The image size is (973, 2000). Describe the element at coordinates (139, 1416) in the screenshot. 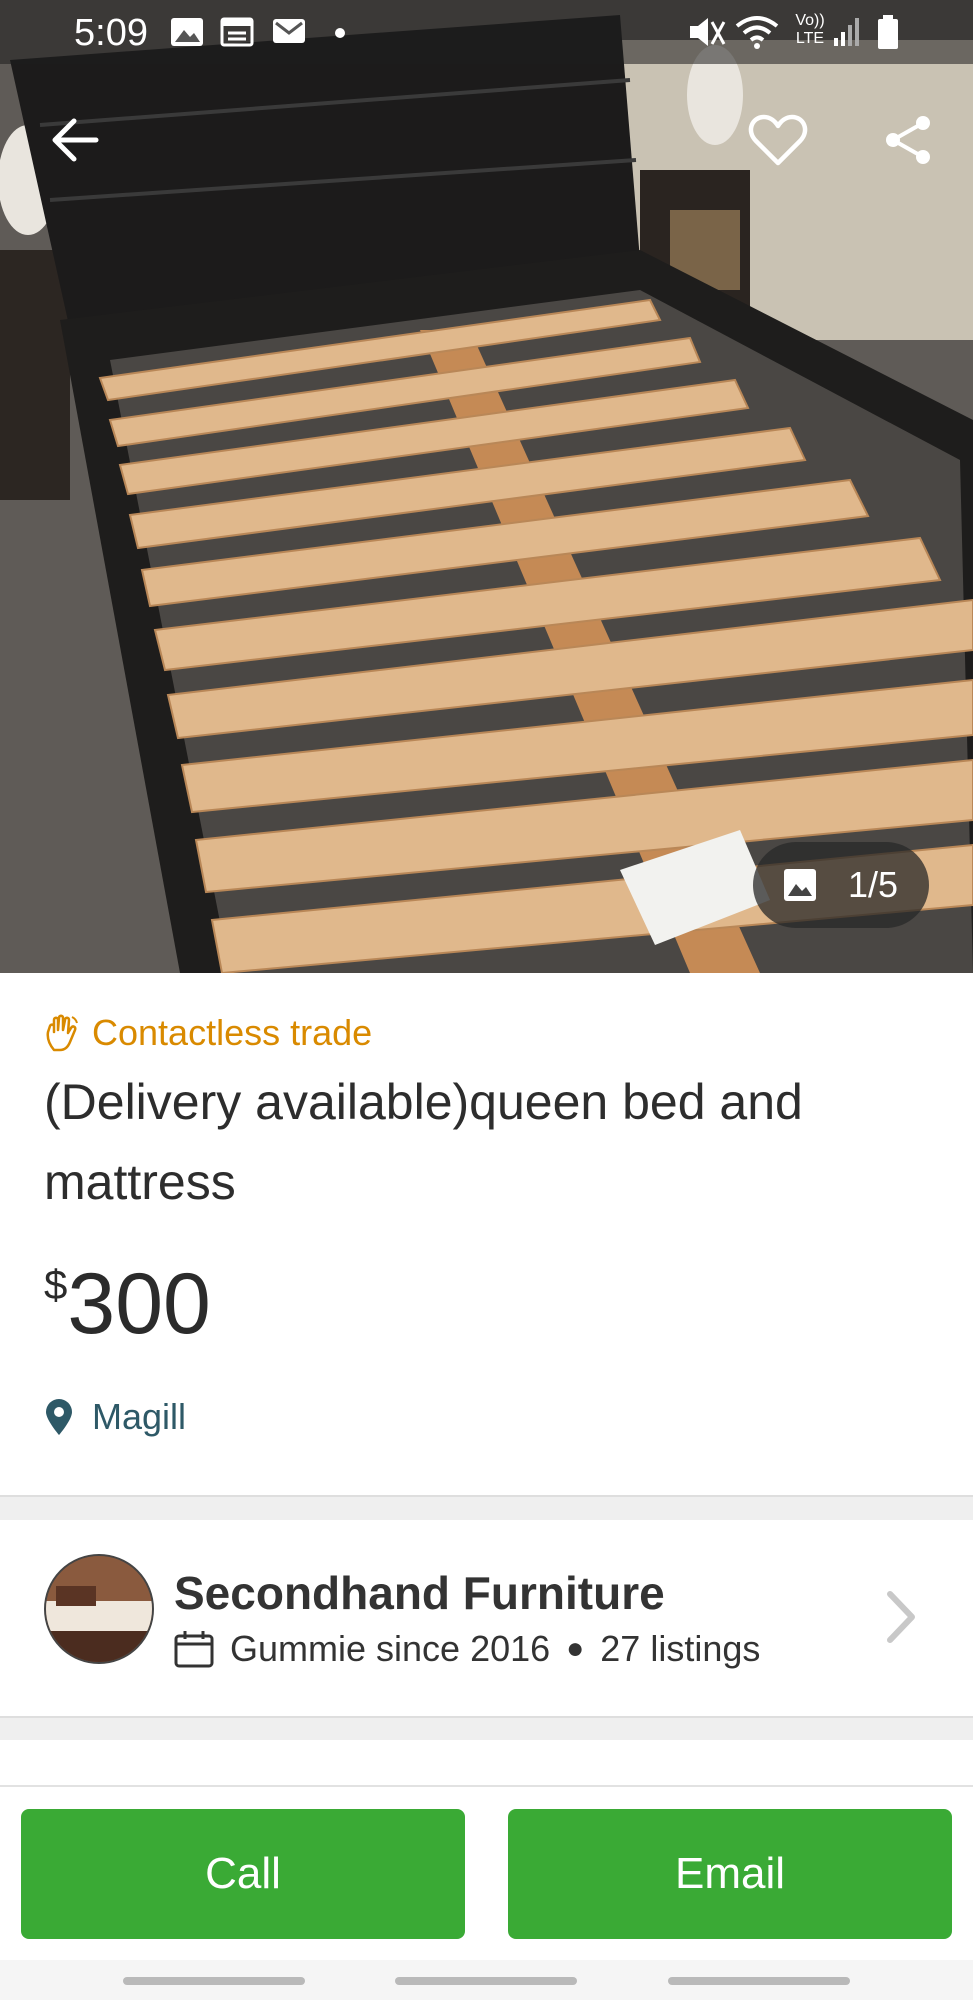

I see `location-label: Magill` at that location.